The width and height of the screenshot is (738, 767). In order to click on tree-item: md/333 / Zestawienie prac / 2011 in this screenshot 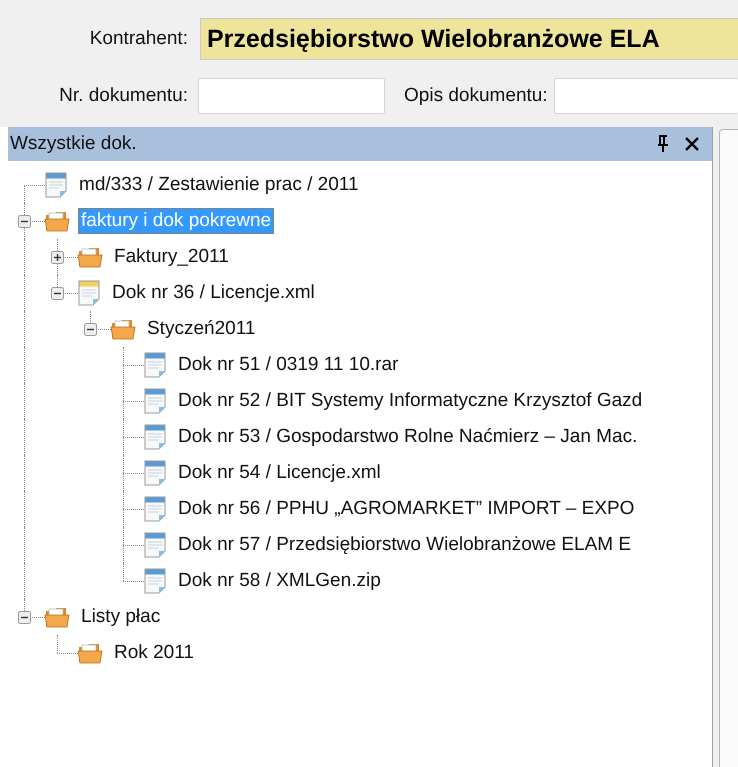, I will do `click(219, 185)`.